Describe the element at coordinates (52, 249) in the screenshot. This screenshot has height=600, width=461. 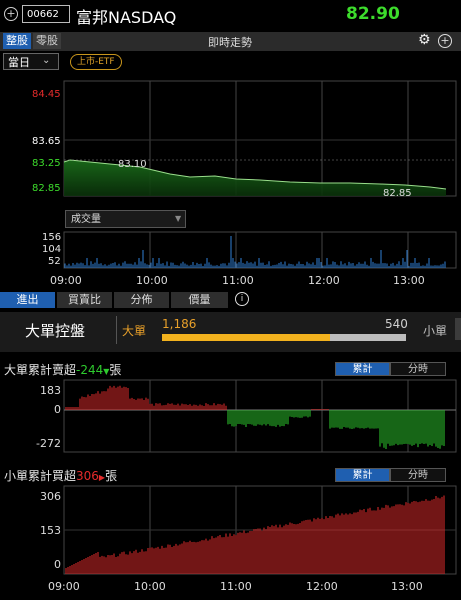
I see `vol-tick-mid: 104` at that location.